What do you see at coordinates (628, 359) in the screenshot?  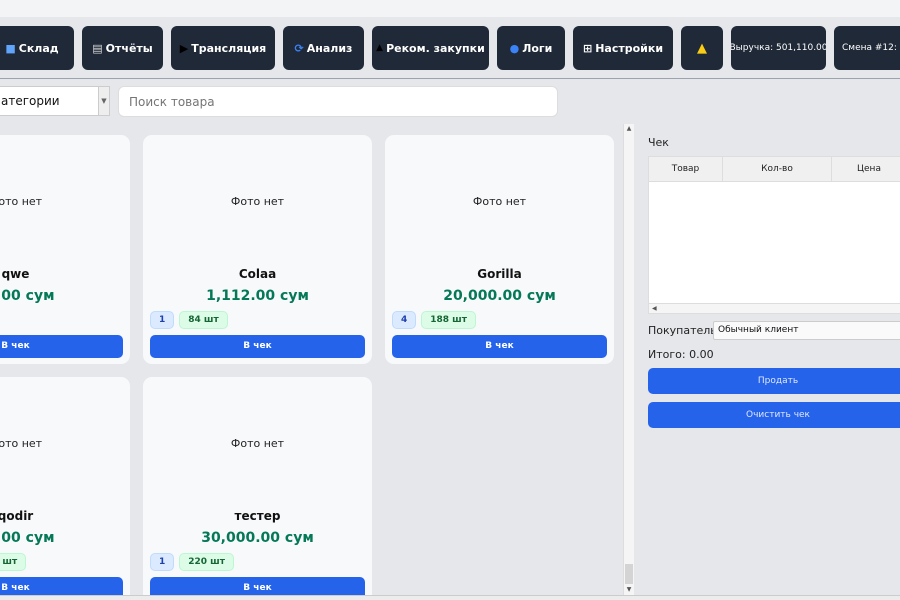 I see `product-scrollbar: ▲ ▼` at bounding box center [628, 359].